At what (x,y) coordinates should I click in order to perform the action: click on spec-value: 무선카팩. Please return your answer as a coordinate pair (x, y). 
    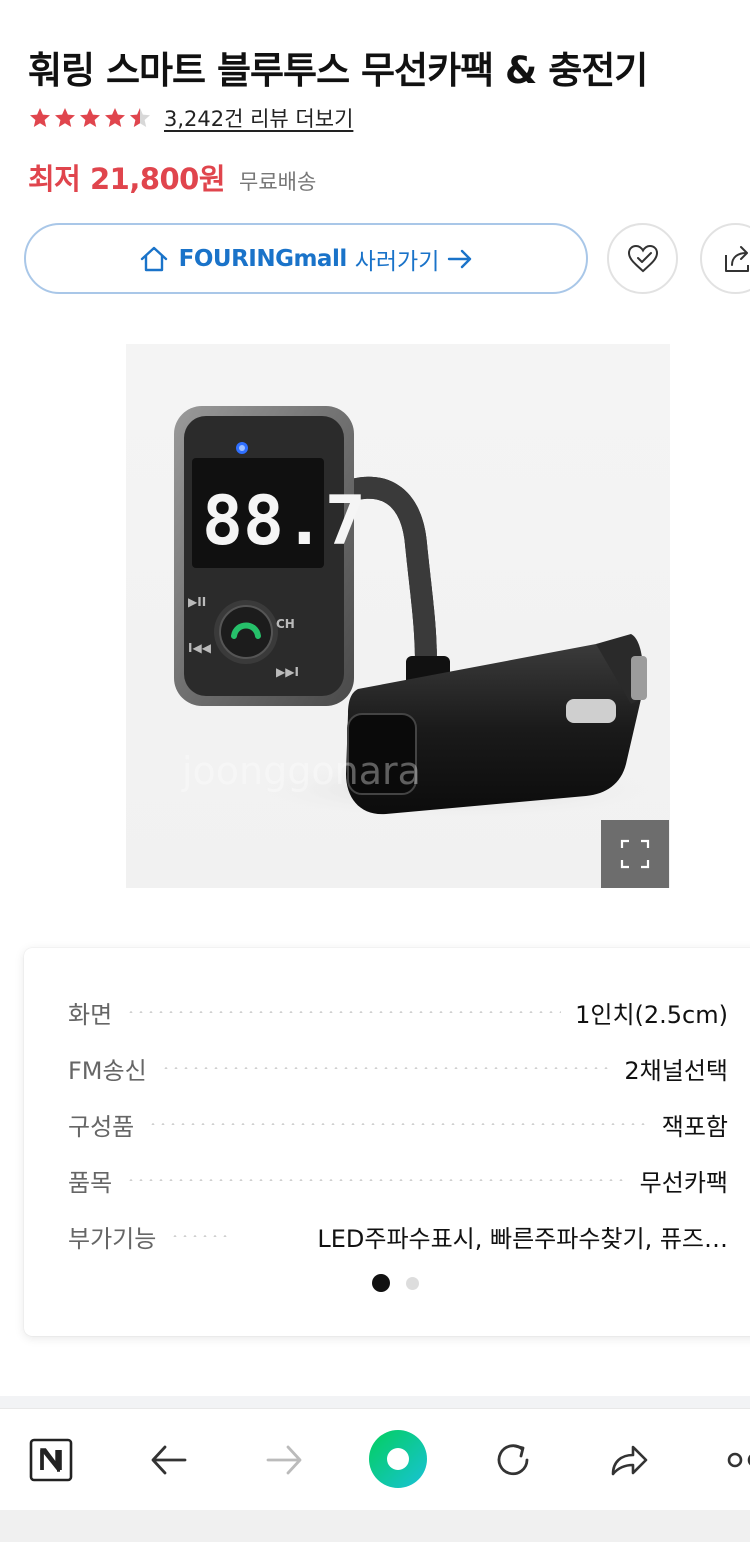
    Looking at the image, I should click on (683, 1182).